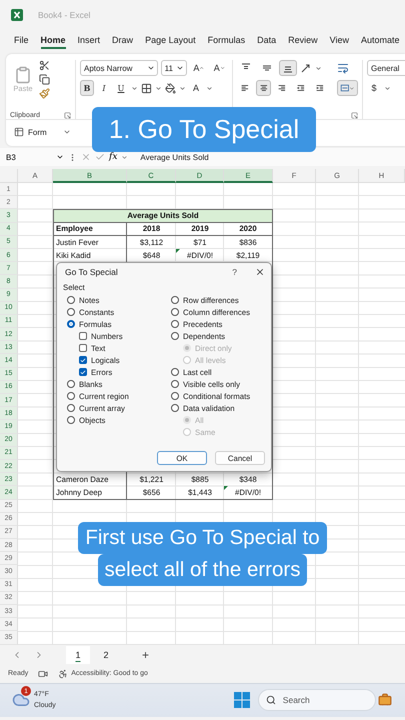 The width and height of the screenshot is (405, 720). What do you see at coordinates (204, 129) in the screenshot?
I see `title-banner: 1. Go To Special` at bounding box center [204, 129].